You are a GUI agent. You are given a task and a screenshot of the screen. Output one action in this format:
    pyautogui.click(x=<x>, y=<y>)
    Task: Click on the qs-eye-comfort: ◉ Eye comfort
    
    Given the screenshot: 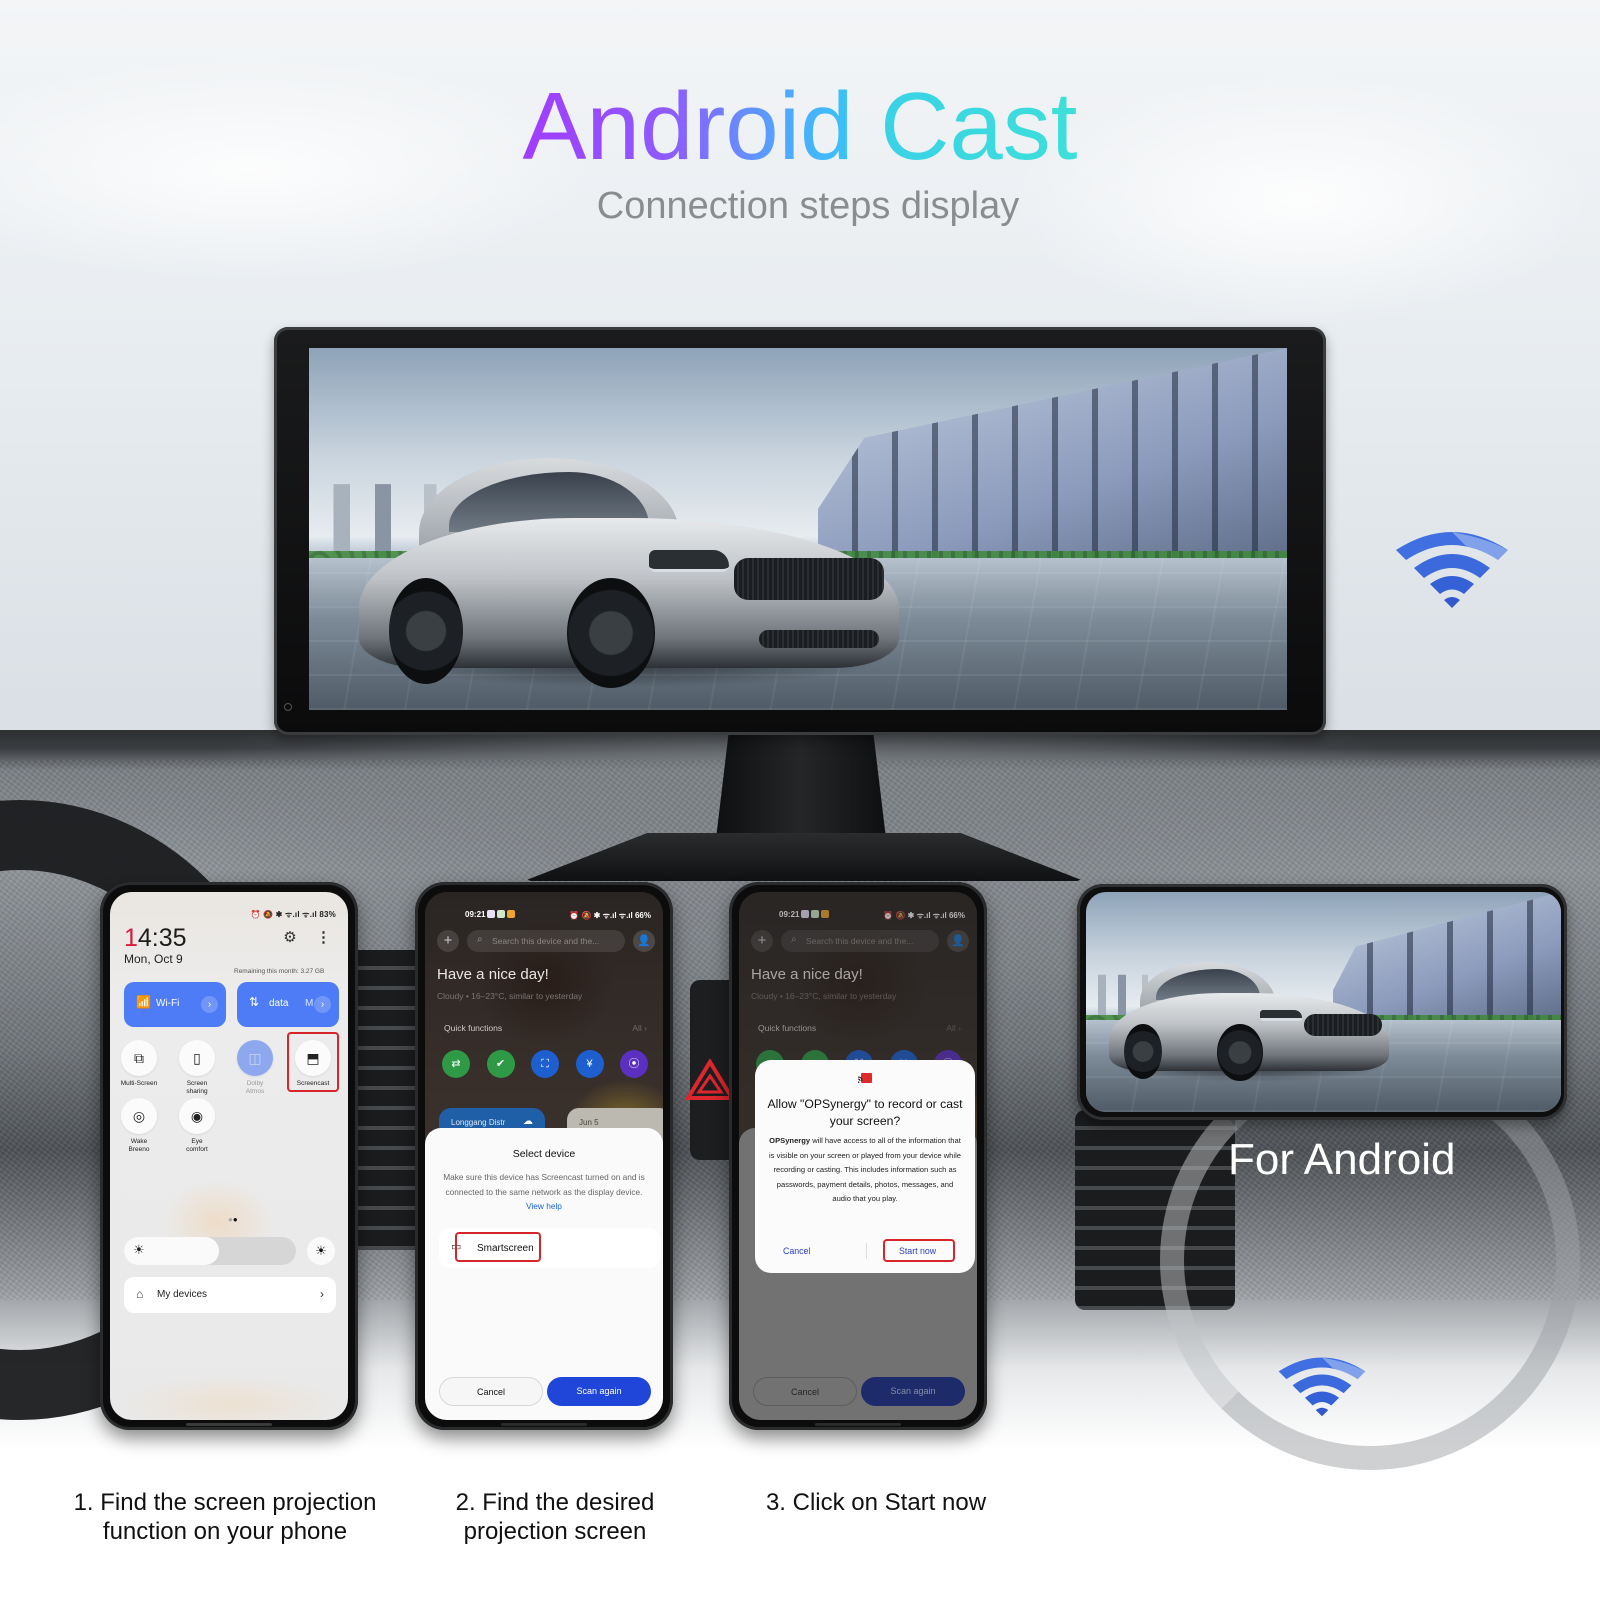 What is the action you would take?
    pyautogui.click(x=197, y=1126)
    